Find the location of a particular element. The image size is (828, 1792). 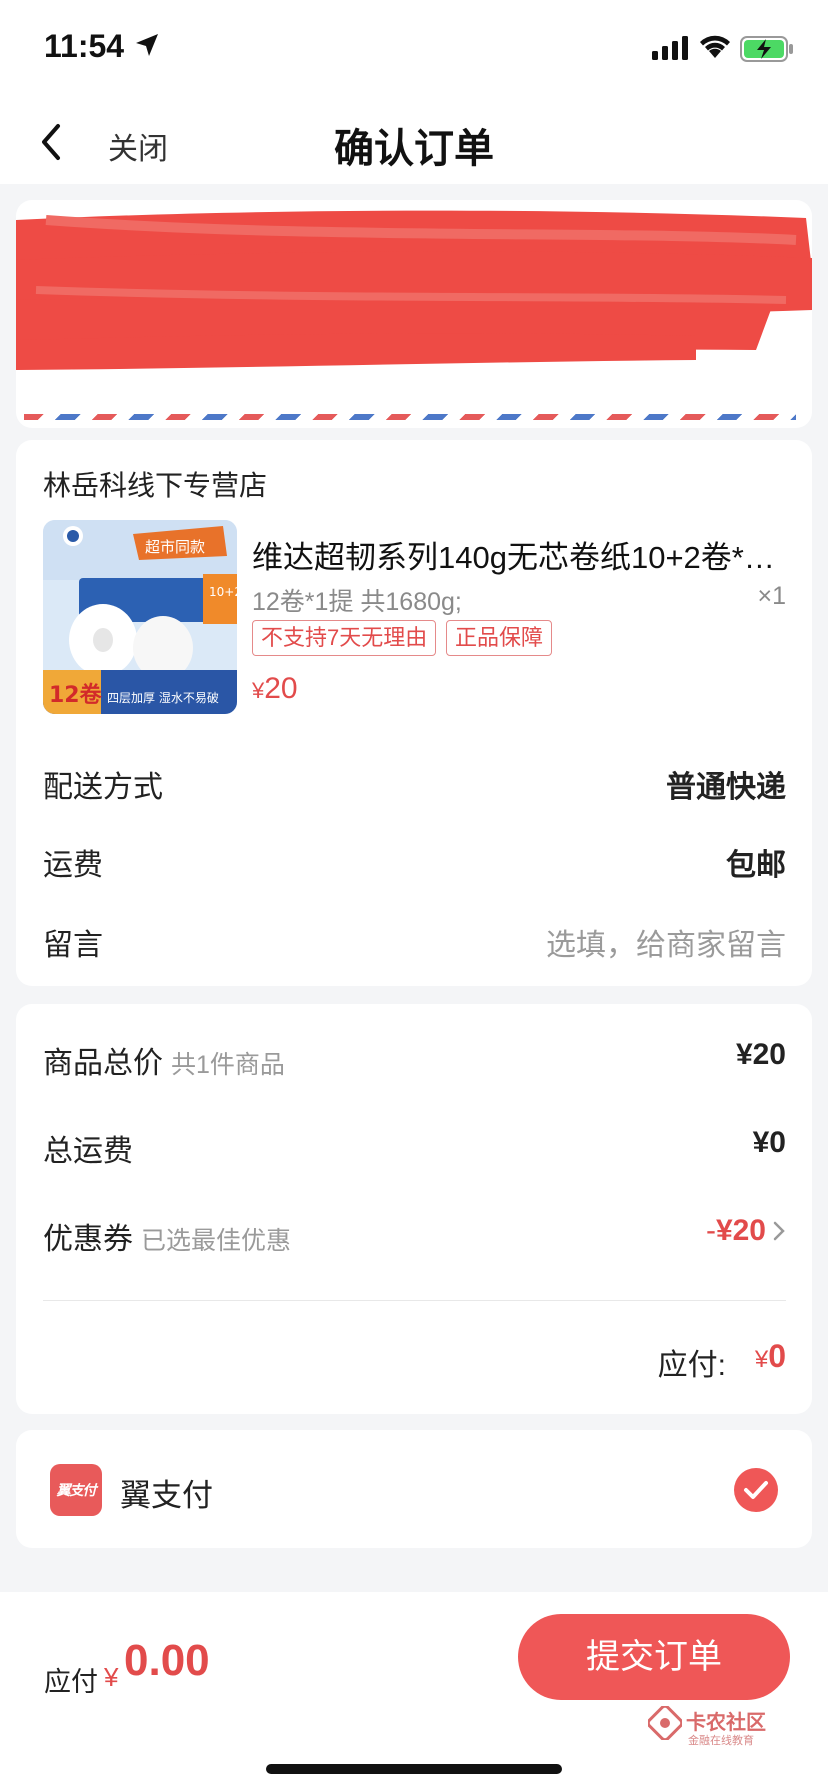

service-tag: 正品保障 is located at coordinates (499, 638).